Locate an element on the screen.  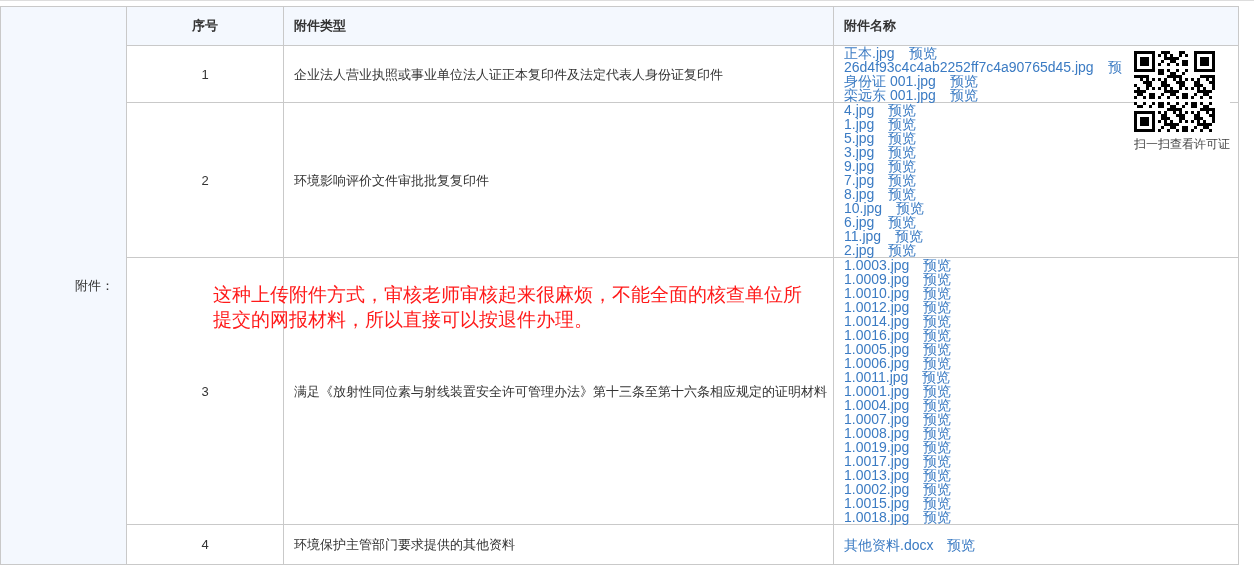
file-link: 6.jpg is located at coordinates (859, 222).